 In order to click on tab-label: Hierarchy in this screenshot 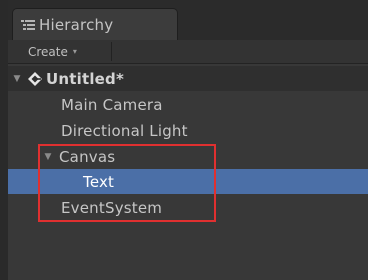, I will do `click(76, 24)`.